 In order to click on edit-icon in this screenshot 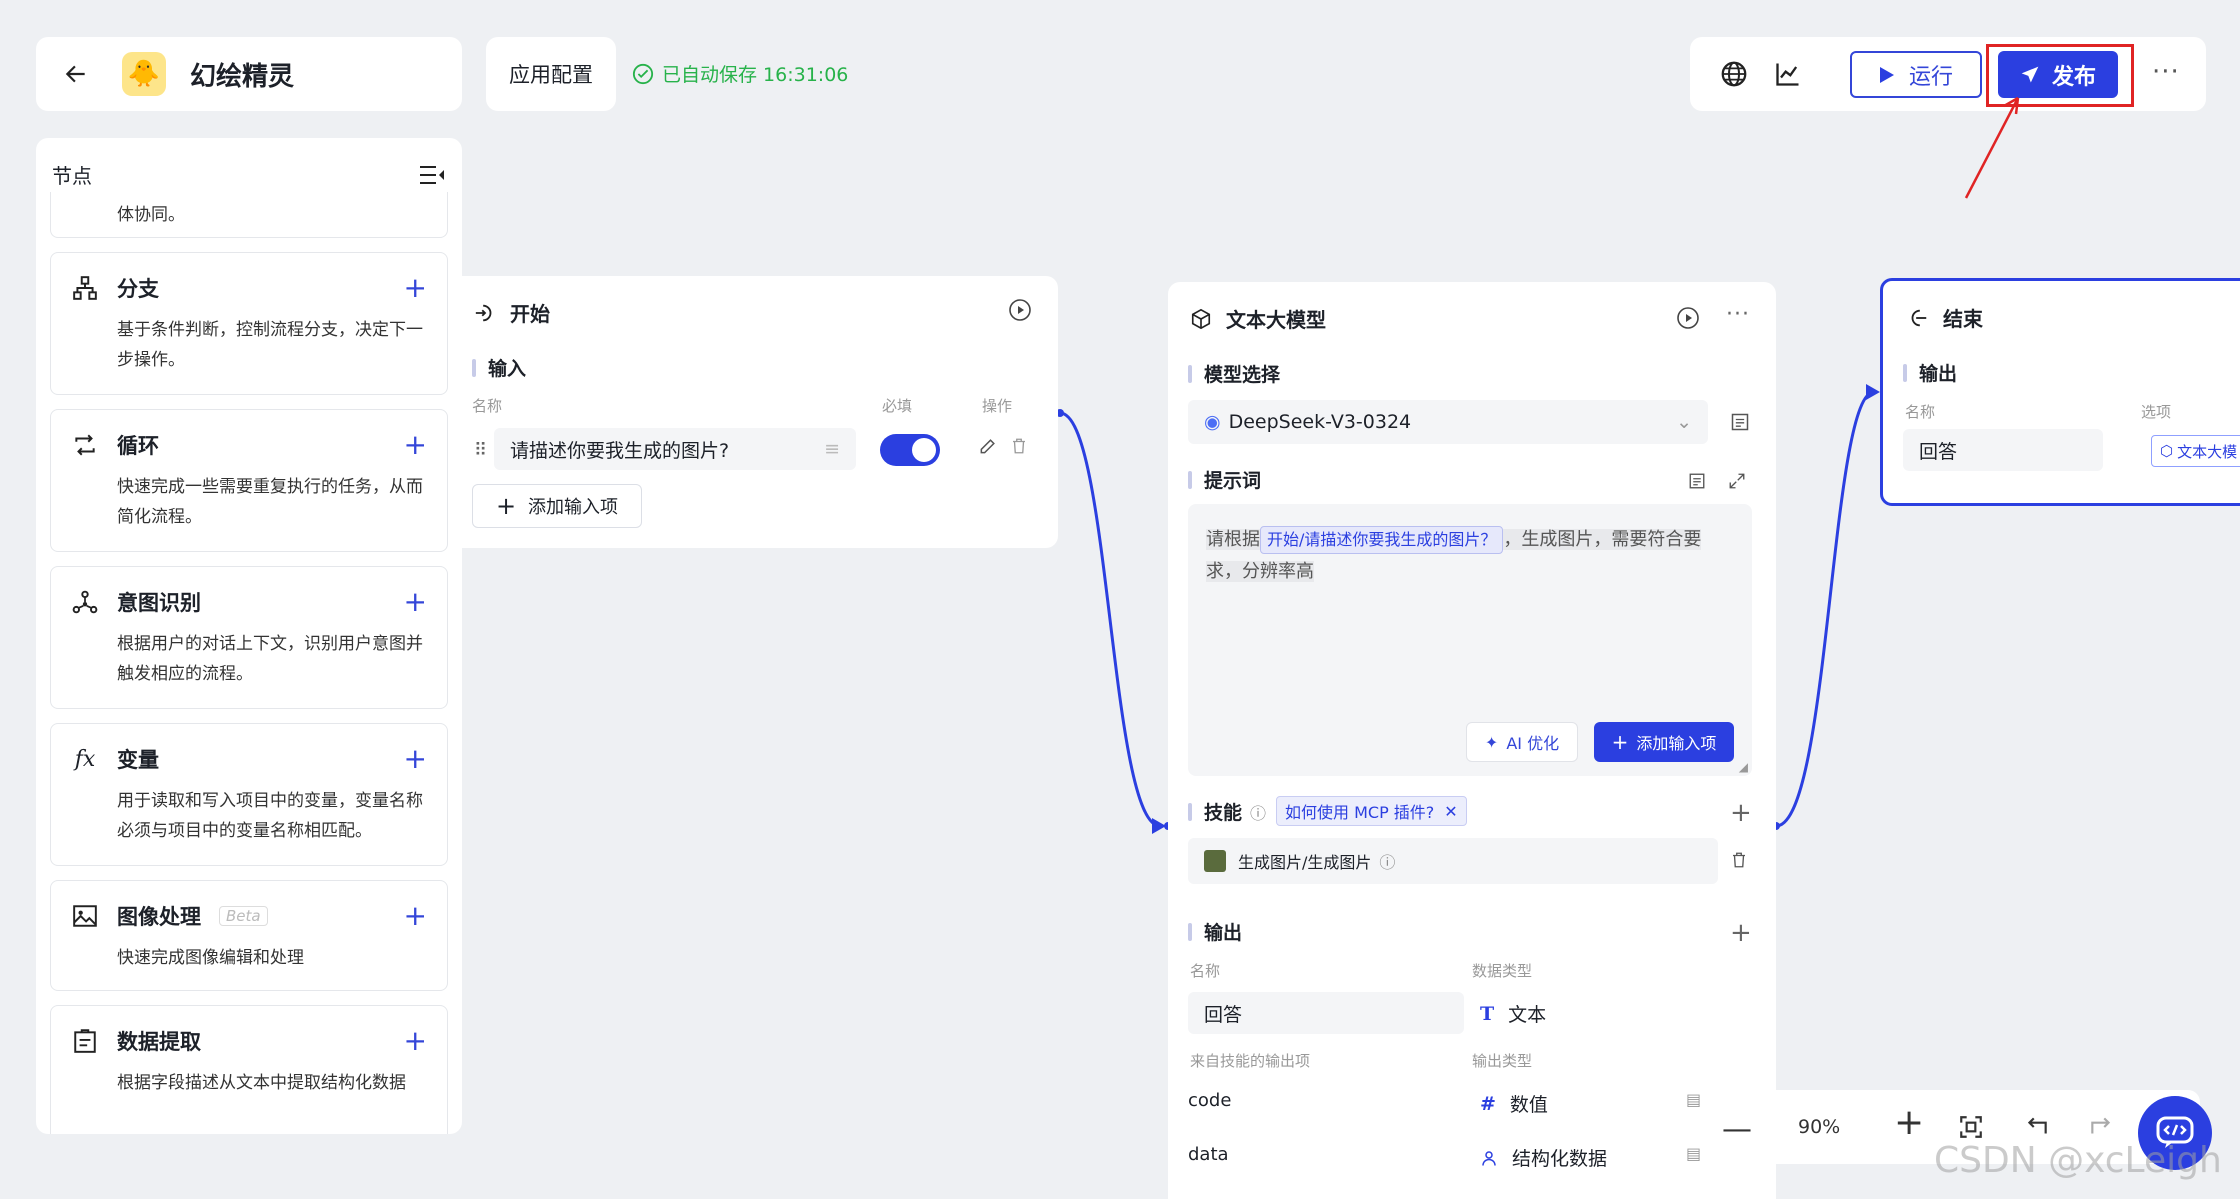, I will do `click(988, 446)`.